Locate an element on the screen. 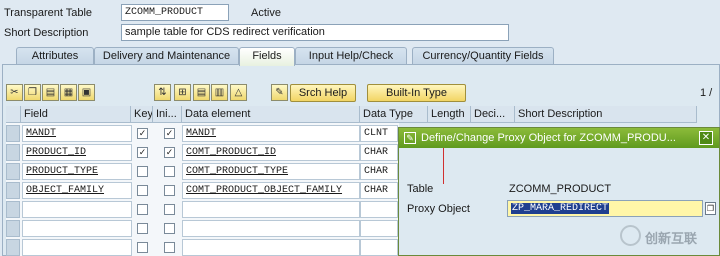 This screenshot has height=256, width=720. proxy-object-input: ZP_MARA_REDIRECT is located at coordinates (605, 208).